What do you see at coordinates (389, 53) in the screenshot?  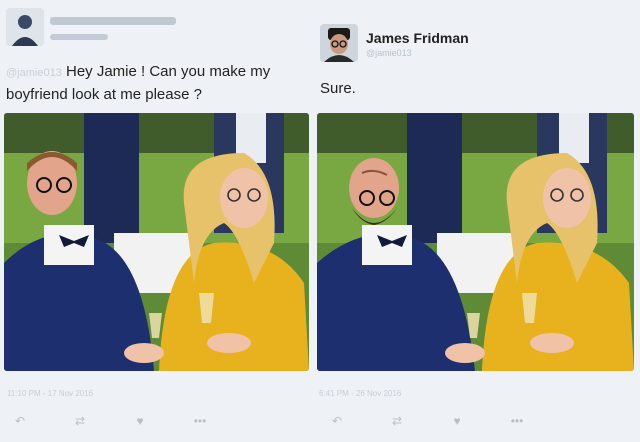 I see `user-handle: @jamie013` at bounding box center [389, 53].